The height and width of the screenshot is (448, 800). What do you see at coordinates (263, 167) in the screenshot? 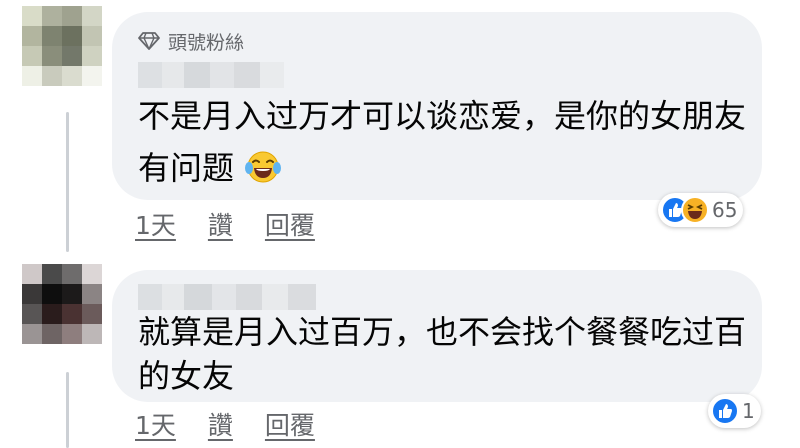
I see `laughing-tears-emoji` at bounding box center [263, 167].